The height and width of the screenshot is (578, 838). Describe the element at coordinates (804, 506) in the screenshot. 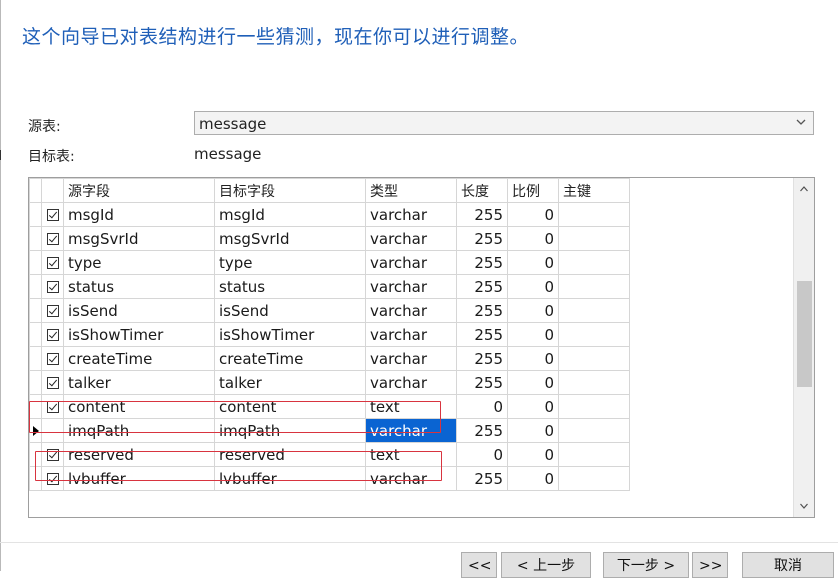

I see `scroll-down-arrow-icon` at that location.